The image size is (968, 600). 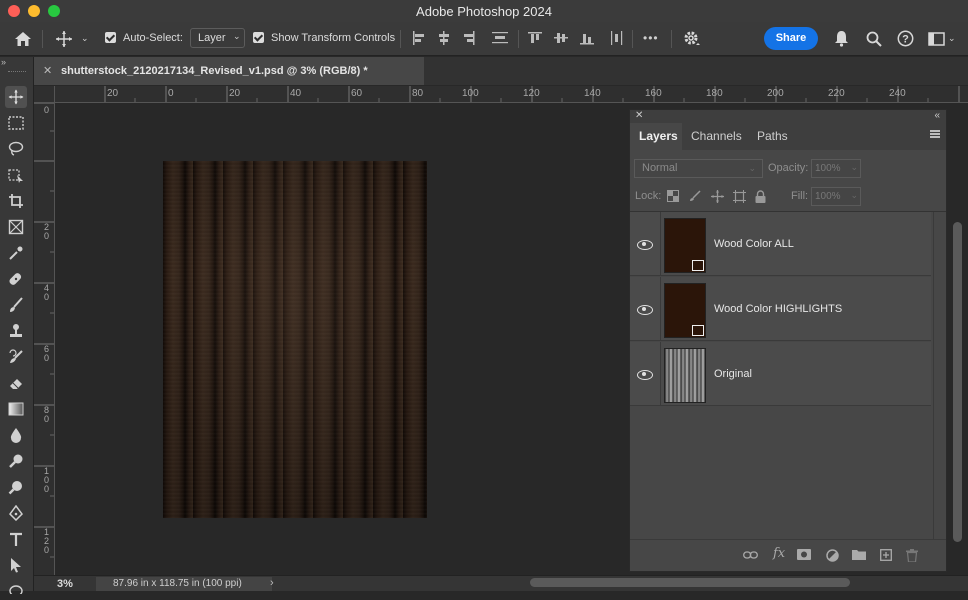 What do you see at coordinates (333, 38) in the screenshot?
I see `show-transform-label: Show Transform Controls` at bounding box center [333, 38].